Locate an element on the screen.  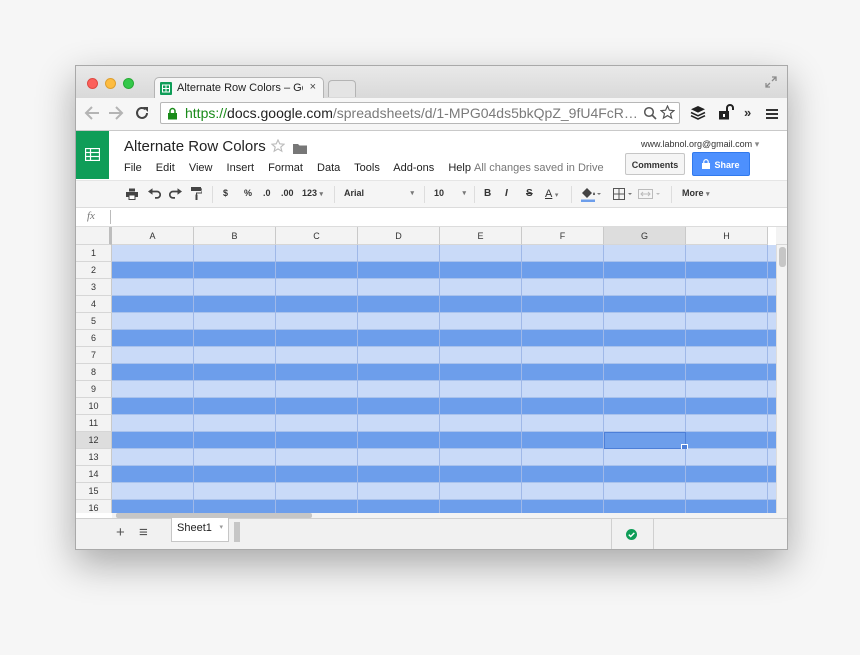
cell-e5 is located at coordinates (481, 321).